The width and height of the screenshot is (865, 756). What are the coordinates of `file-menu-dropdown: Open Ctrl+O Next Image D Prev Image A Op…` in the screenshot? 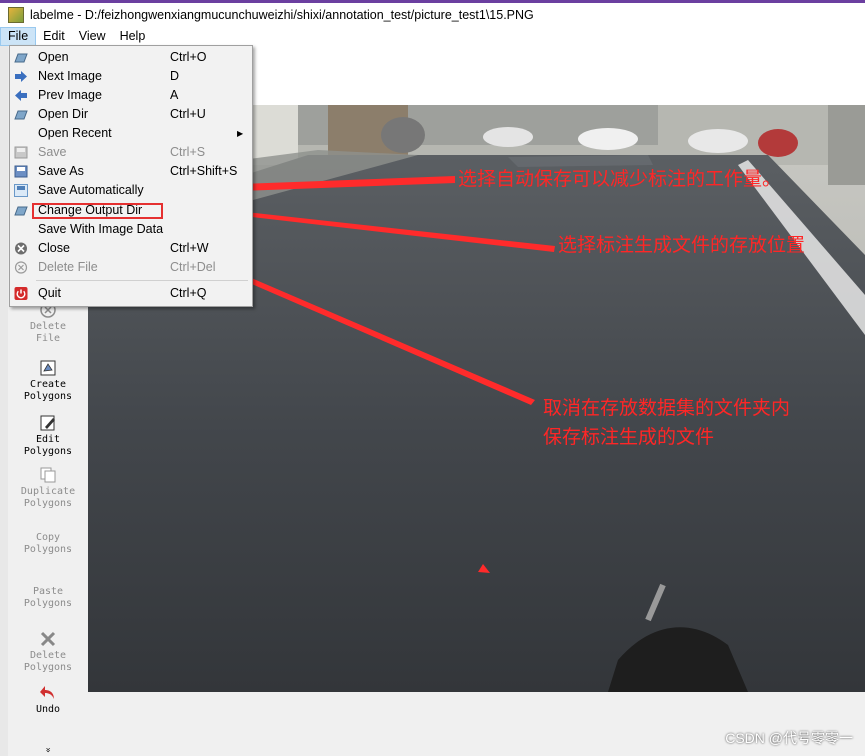 It's located at (131, 176).